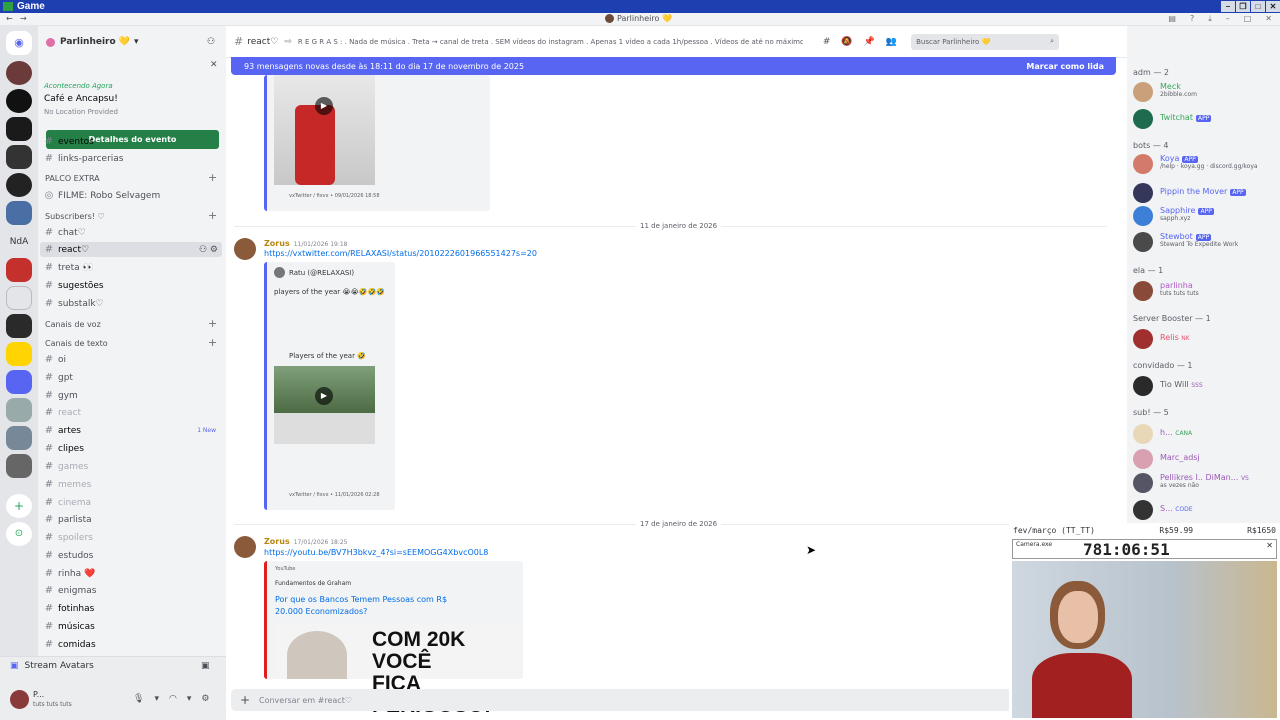 The height and width of the screenshot is (720, 1280). Describe the element at coordinates (19, 242) in the screenshot. I see `server-nda: NdA` at that location.